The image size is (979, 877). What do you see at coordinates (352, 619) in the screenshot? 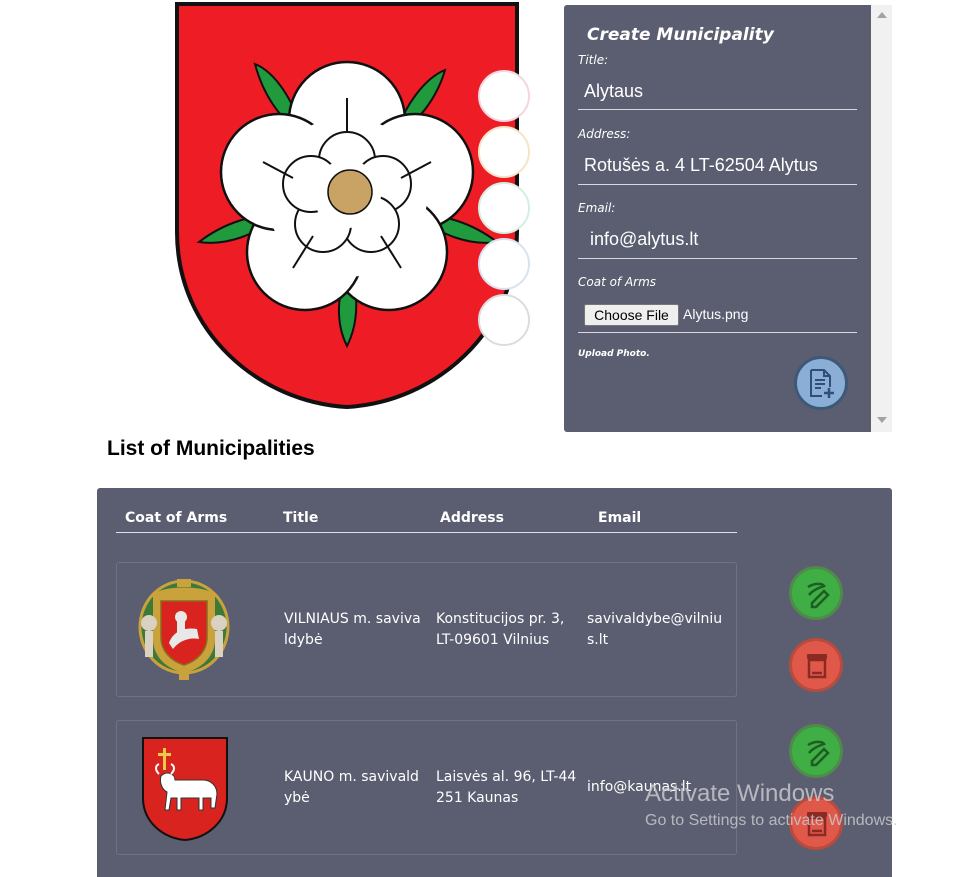
I see `row-title-line: VILNIAUS m. saviva` at bounding box center [352, 619].